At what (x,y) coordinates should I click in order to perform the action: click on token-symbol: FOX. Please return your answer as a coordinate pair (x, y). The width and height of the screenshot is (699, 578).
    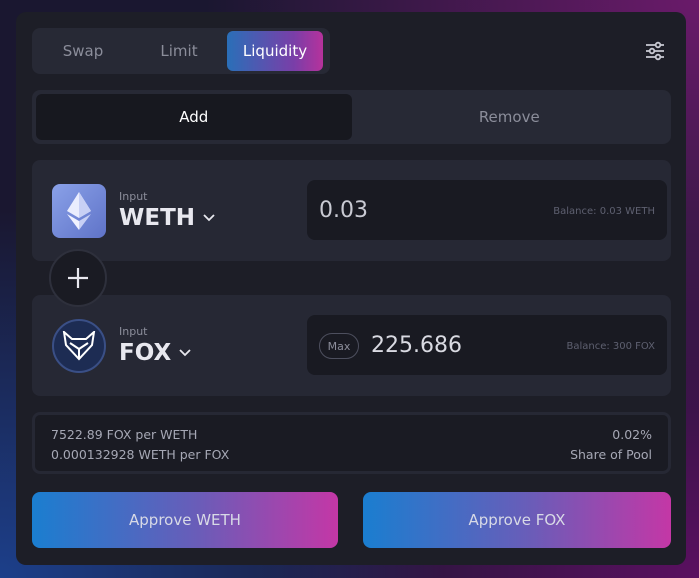
    Looking at the image, I should click on (145, 353).